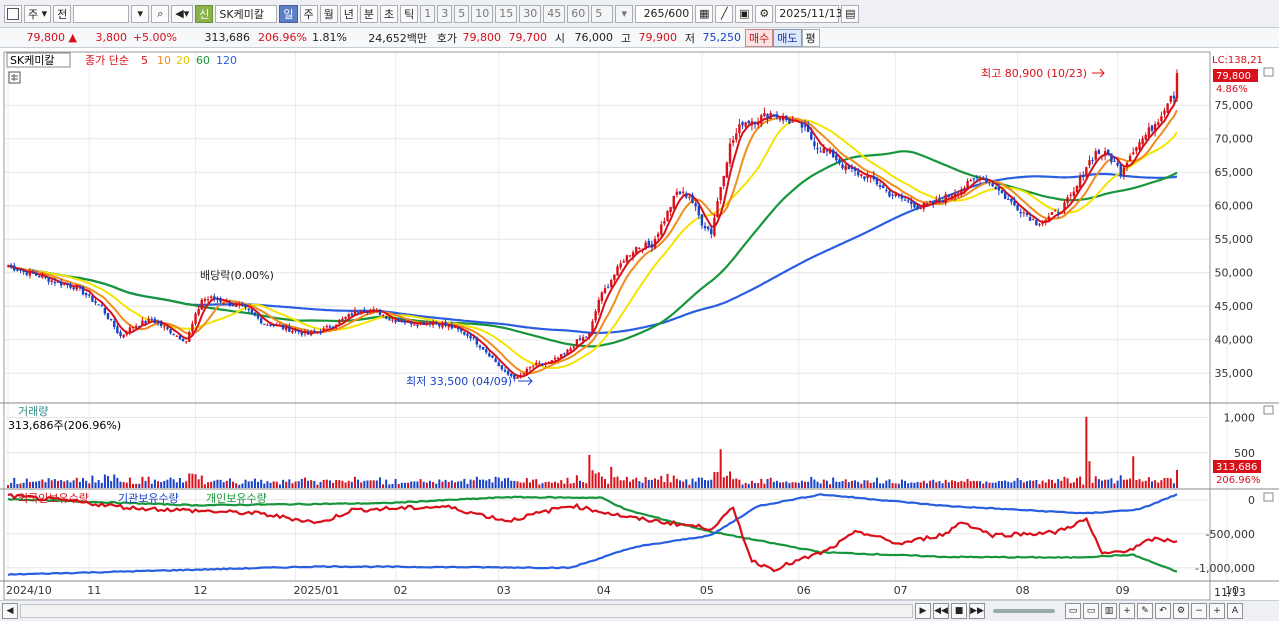 The width and height of the screenshot is (1279, 621). Describe the element at coordinates (977, 611) in the screenshot. I see `forward-icon: ▶▶` at that location.